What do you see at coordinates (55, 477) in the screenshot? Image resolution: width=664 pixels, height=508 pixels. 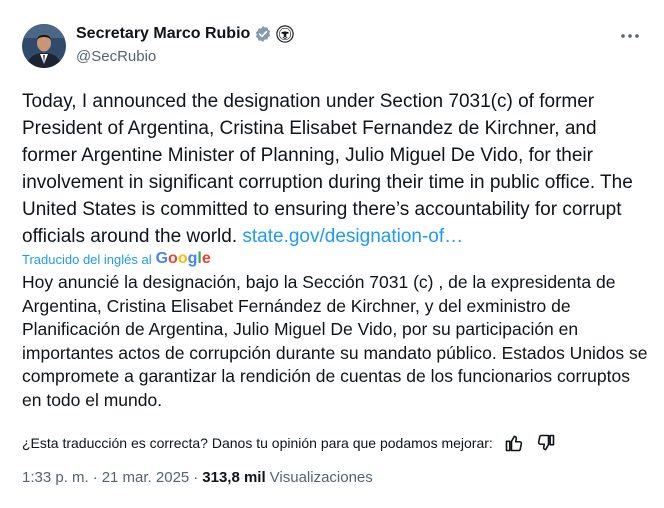 I see `tweet-time: 1:33 p. m.` at bounding box center [55, 477].